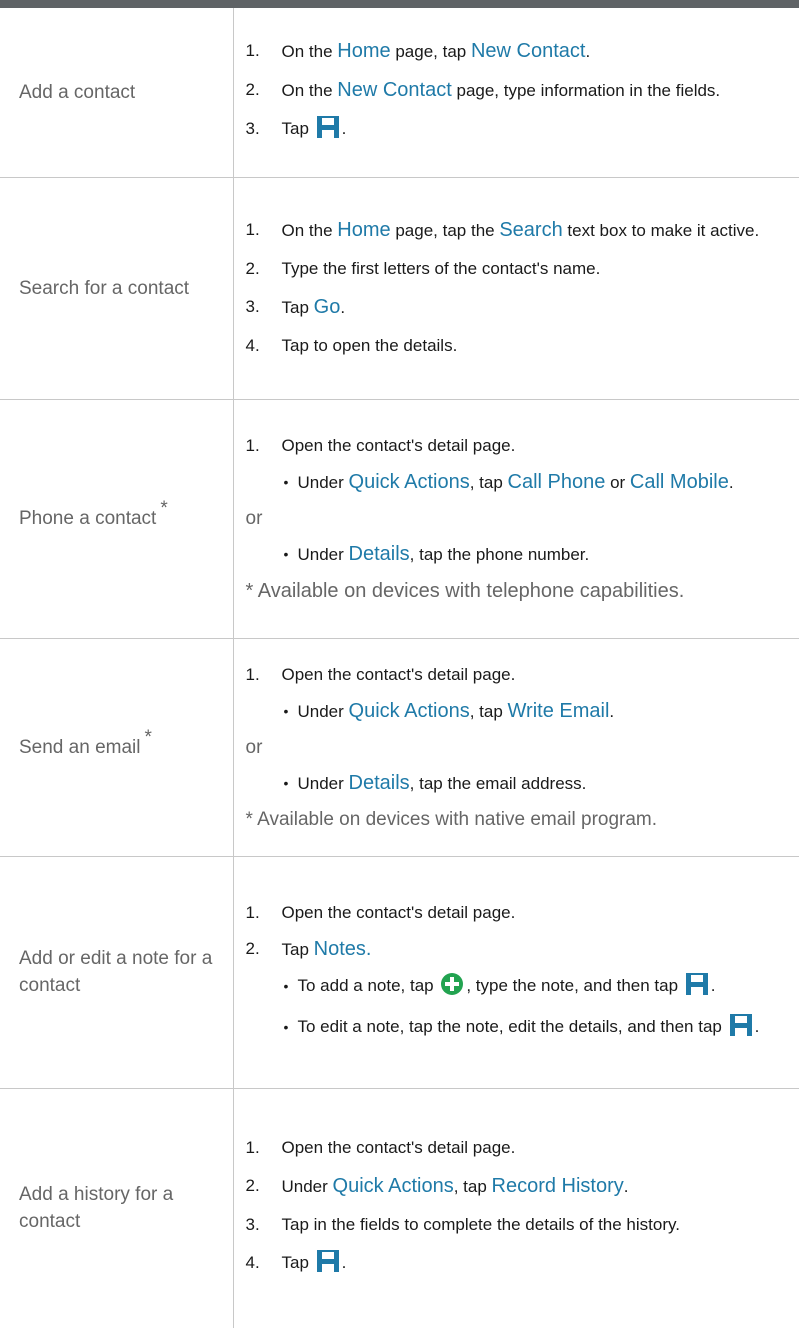 Image resolution: width=799 pixels, height=1337 pixels. Describe the element at coordinates (343, 949) in the screenshot. I see `notes-link: Notes.` at that location.